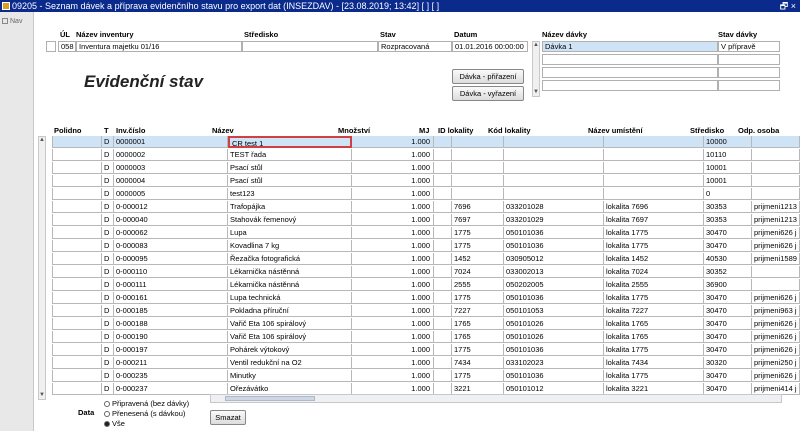 The image size is (800, 431). I want to click on asset-name-cell: Pokladna příruční, so click(290, 311).